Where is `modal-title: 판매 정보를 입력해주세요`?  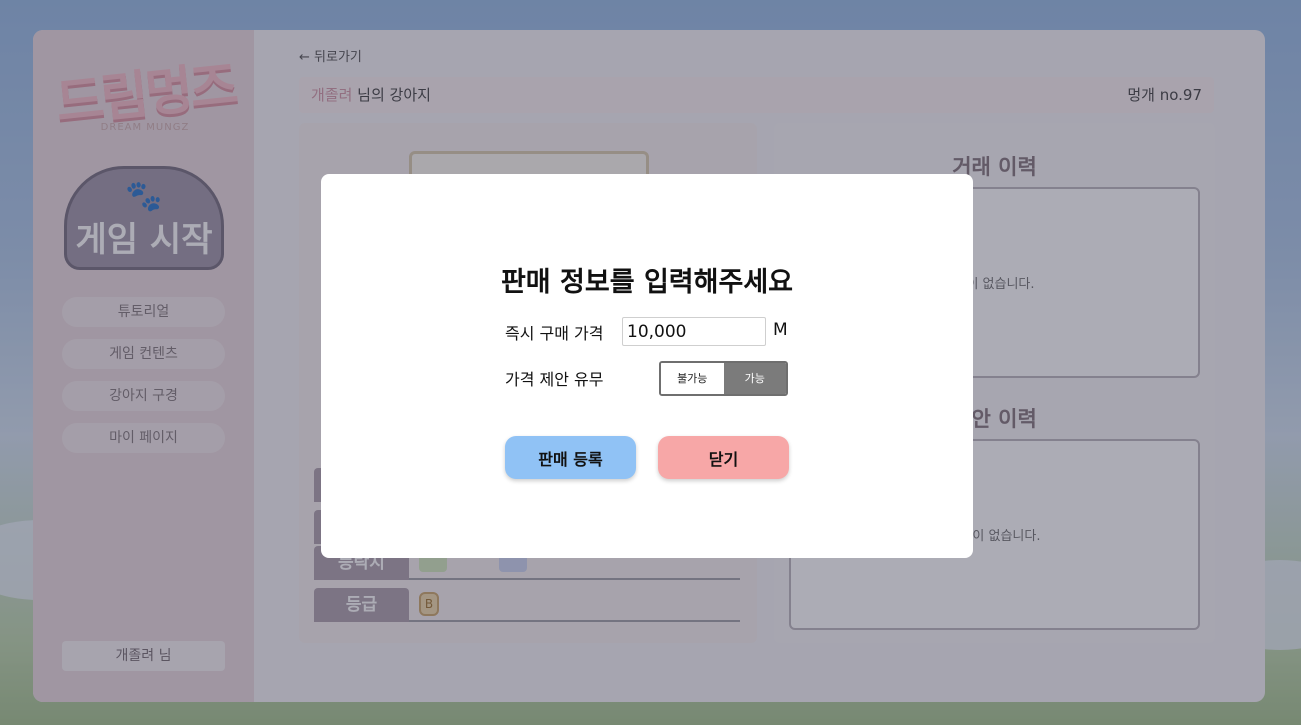
modal-title: 판매 정보를 입력해주세요 is located at coordinates (647, 282).